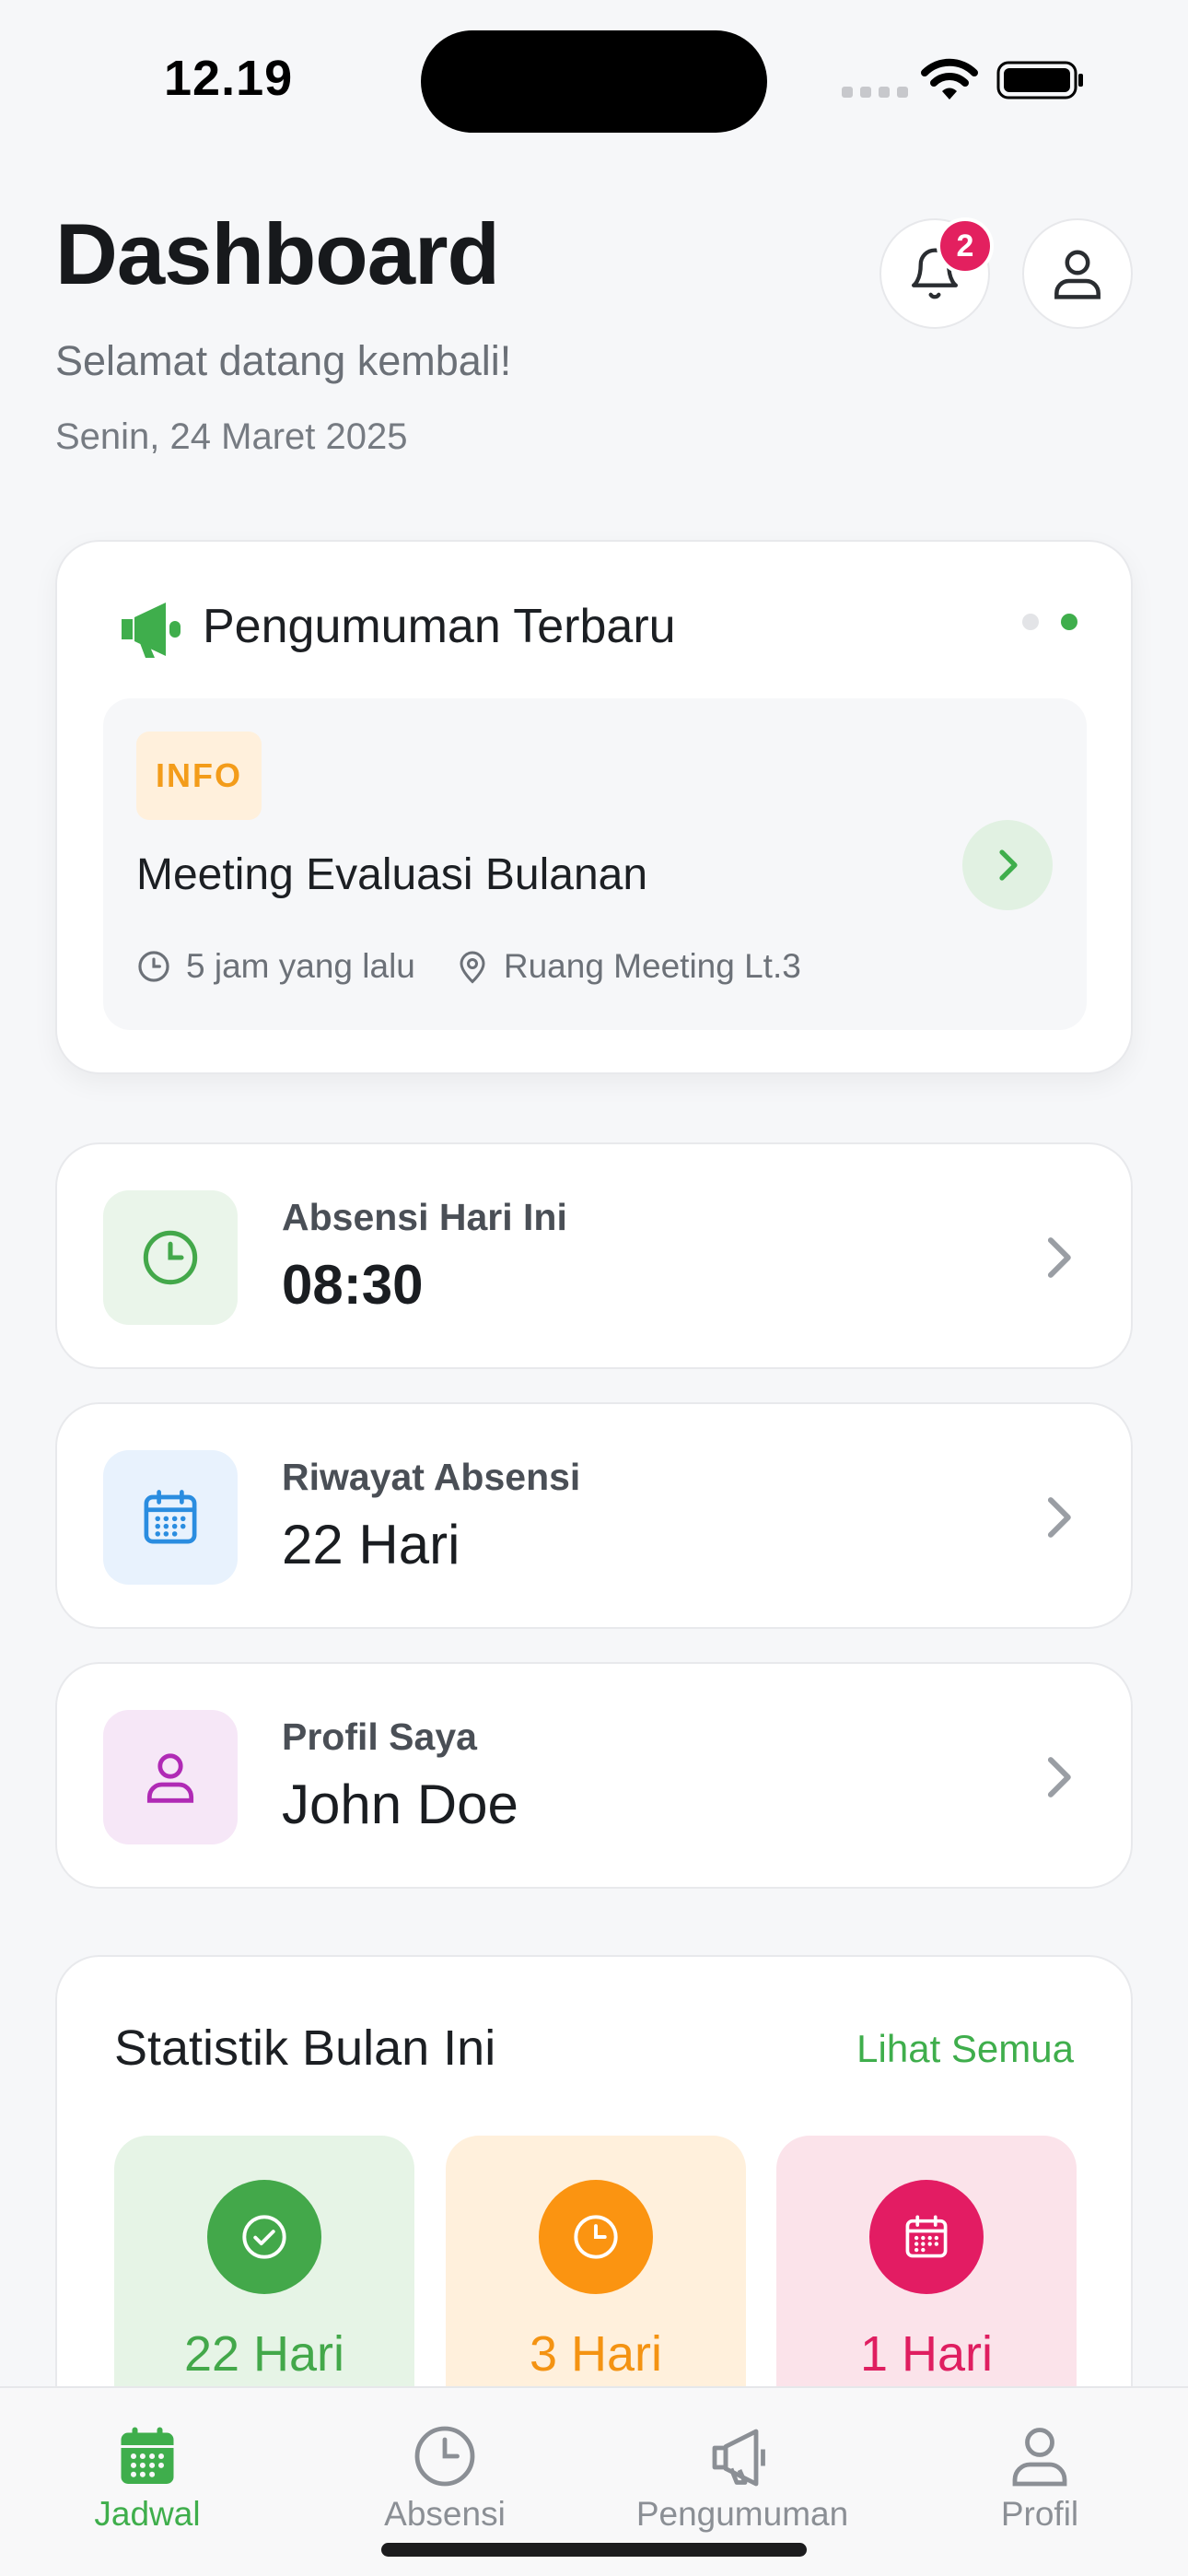  I want to click on card-label: Riwayat Absensi, so click(431, 1477).